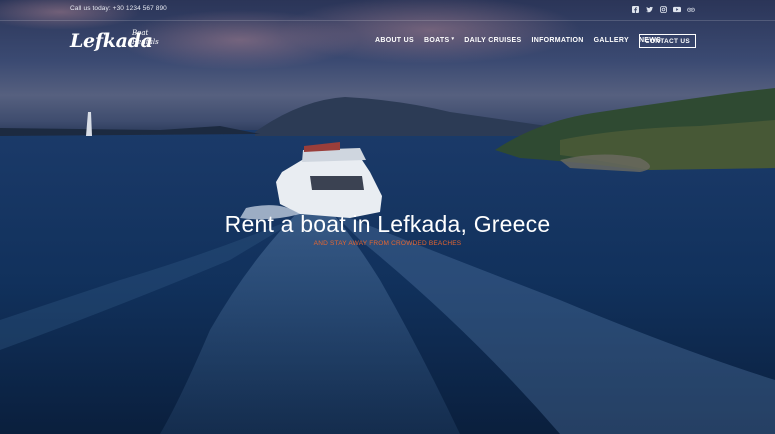  Describe the element at coordinates (677, 9) in the screenshot. I see `youtube-icon` at that location.